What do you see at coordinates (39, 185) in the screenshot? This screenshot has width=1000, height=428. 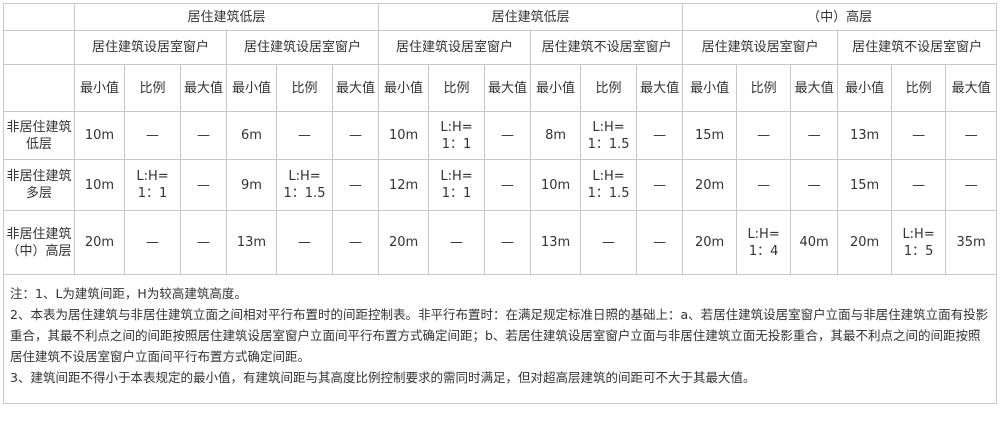 I see `row-label: 非居住建筑多层` at bounding box center [39, 185].